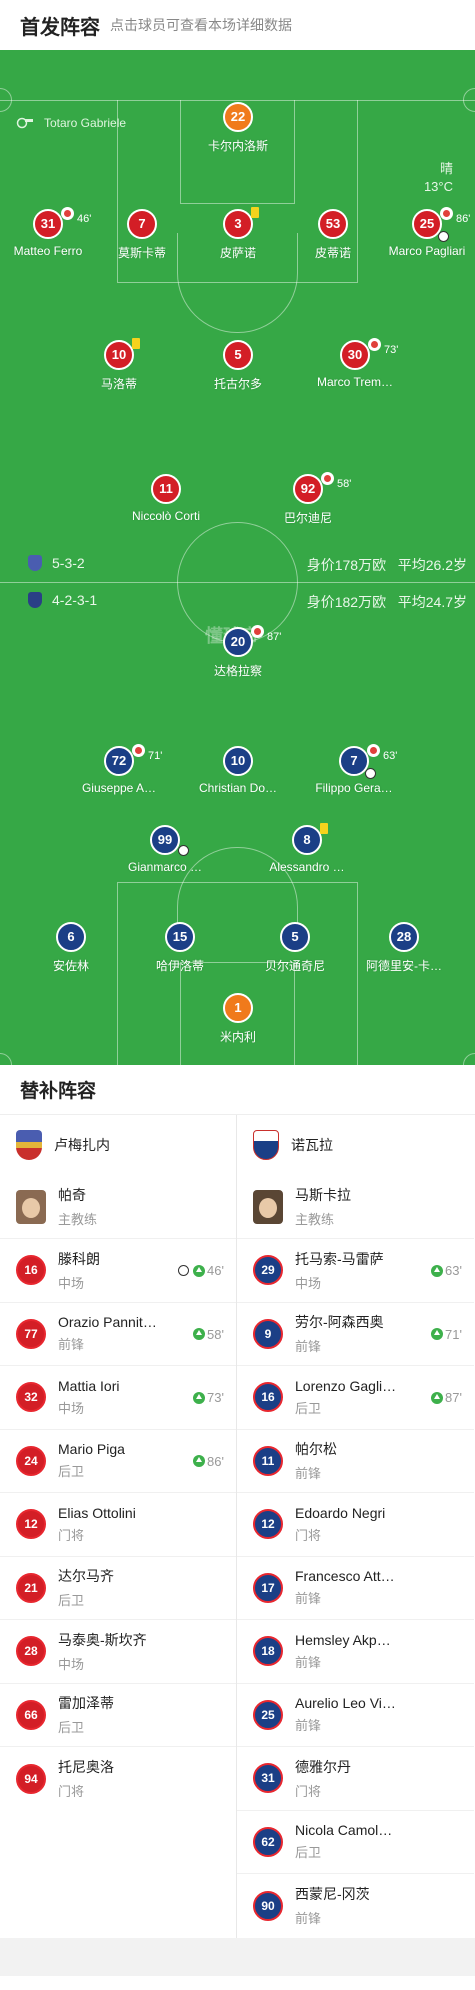  I want to click on home-coach-row: 帕奇 主教练, so click(118, 1207).